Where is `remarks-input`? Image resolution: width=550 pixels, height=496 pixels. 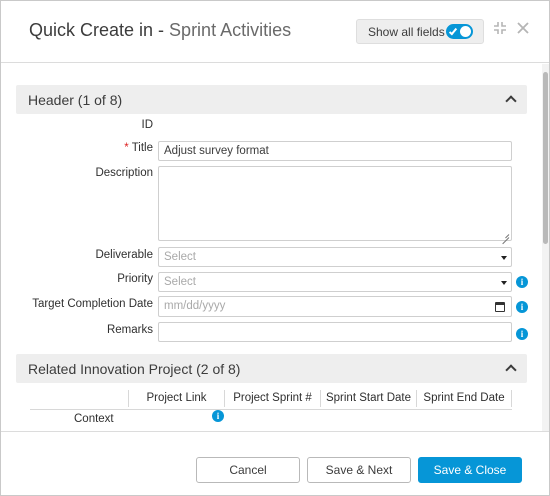
remarks-input is located at coordinates (335, 332).